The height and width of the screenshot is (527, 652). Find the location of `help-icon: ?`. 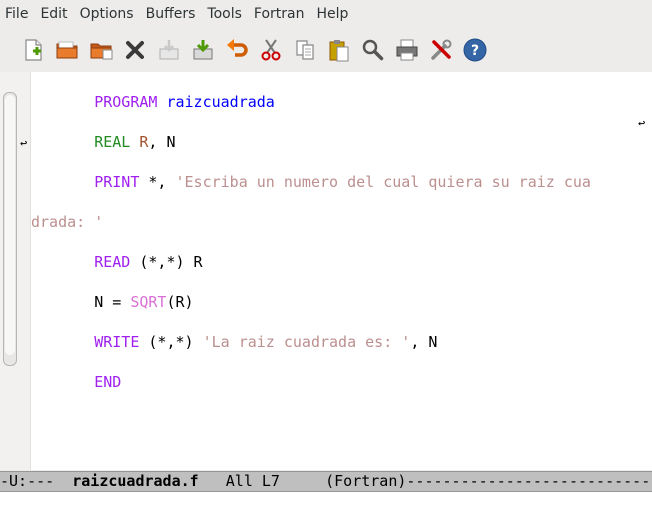

help-icon: ? is located at coordinates (475, 50).